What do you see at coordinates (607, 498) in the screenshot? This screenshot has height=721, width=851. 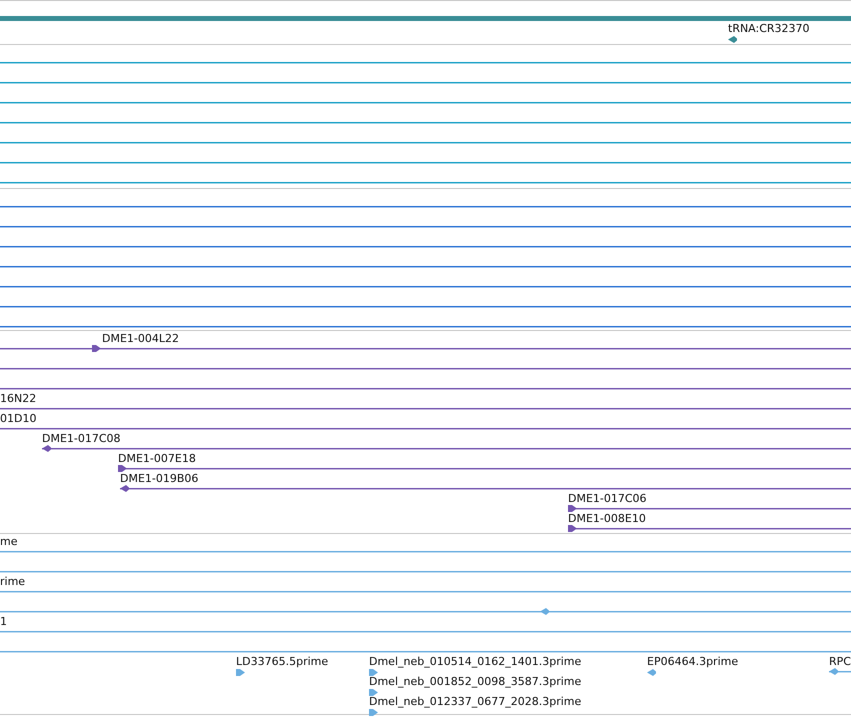 I see `feature-label: DME1-017C06` at bounding box center [607, 498].